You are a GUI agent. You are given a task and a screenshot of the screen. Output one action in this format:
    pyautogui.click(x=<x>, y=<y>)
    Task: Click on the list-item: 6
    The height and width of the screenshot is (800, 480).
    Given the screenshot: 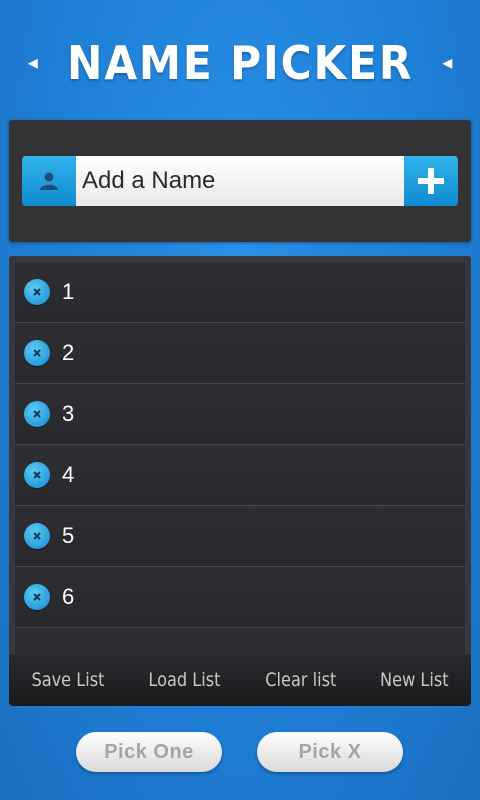 What is the action you would take?
    pyautogui.click(x=240, y=597)
    